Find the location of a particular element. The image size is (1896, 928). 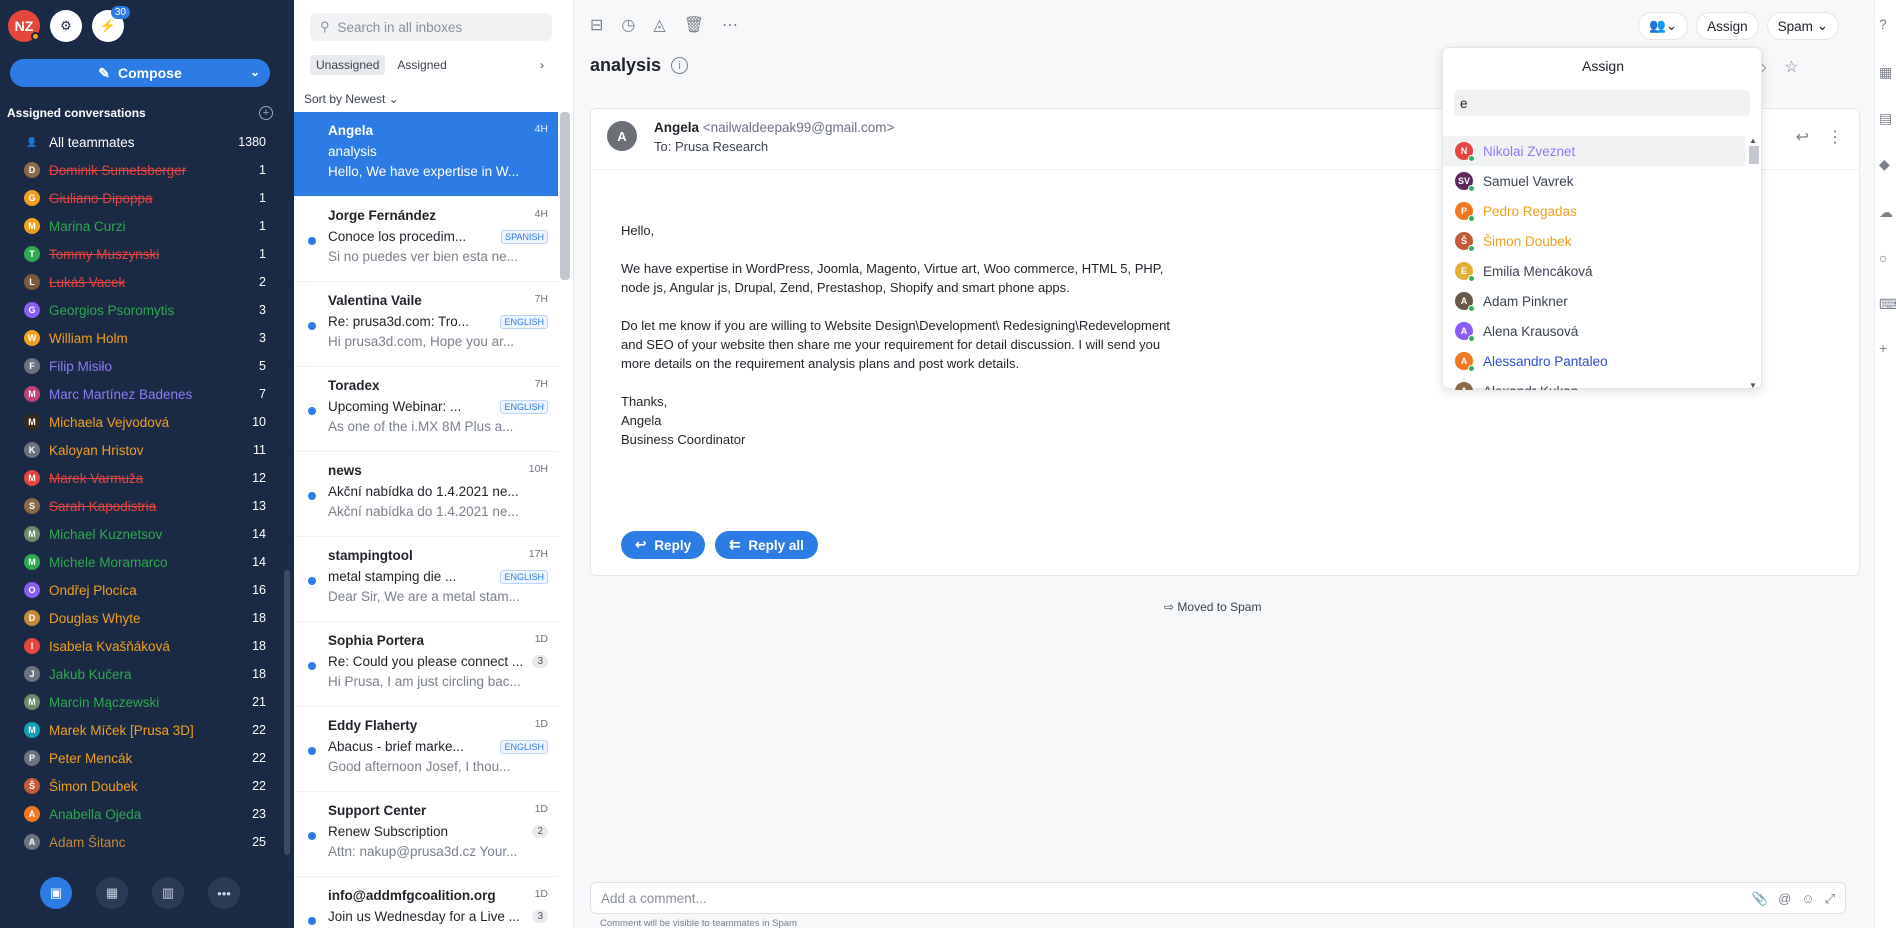

expand-icon: ⤢ is located at coordinates (1830, 899).